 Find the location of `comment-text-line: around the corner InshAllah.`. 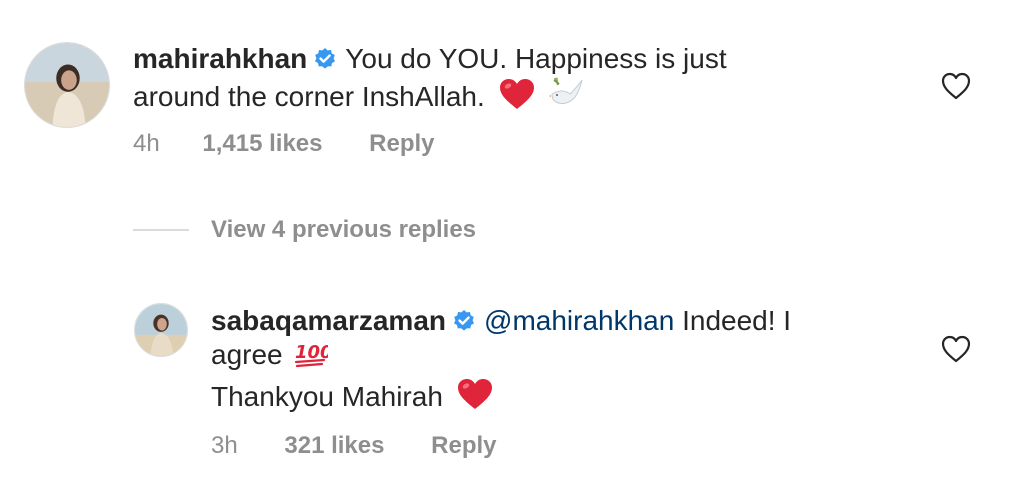

comment-text-line: around the corner InshAllah. is located at coordinates (309, 96).